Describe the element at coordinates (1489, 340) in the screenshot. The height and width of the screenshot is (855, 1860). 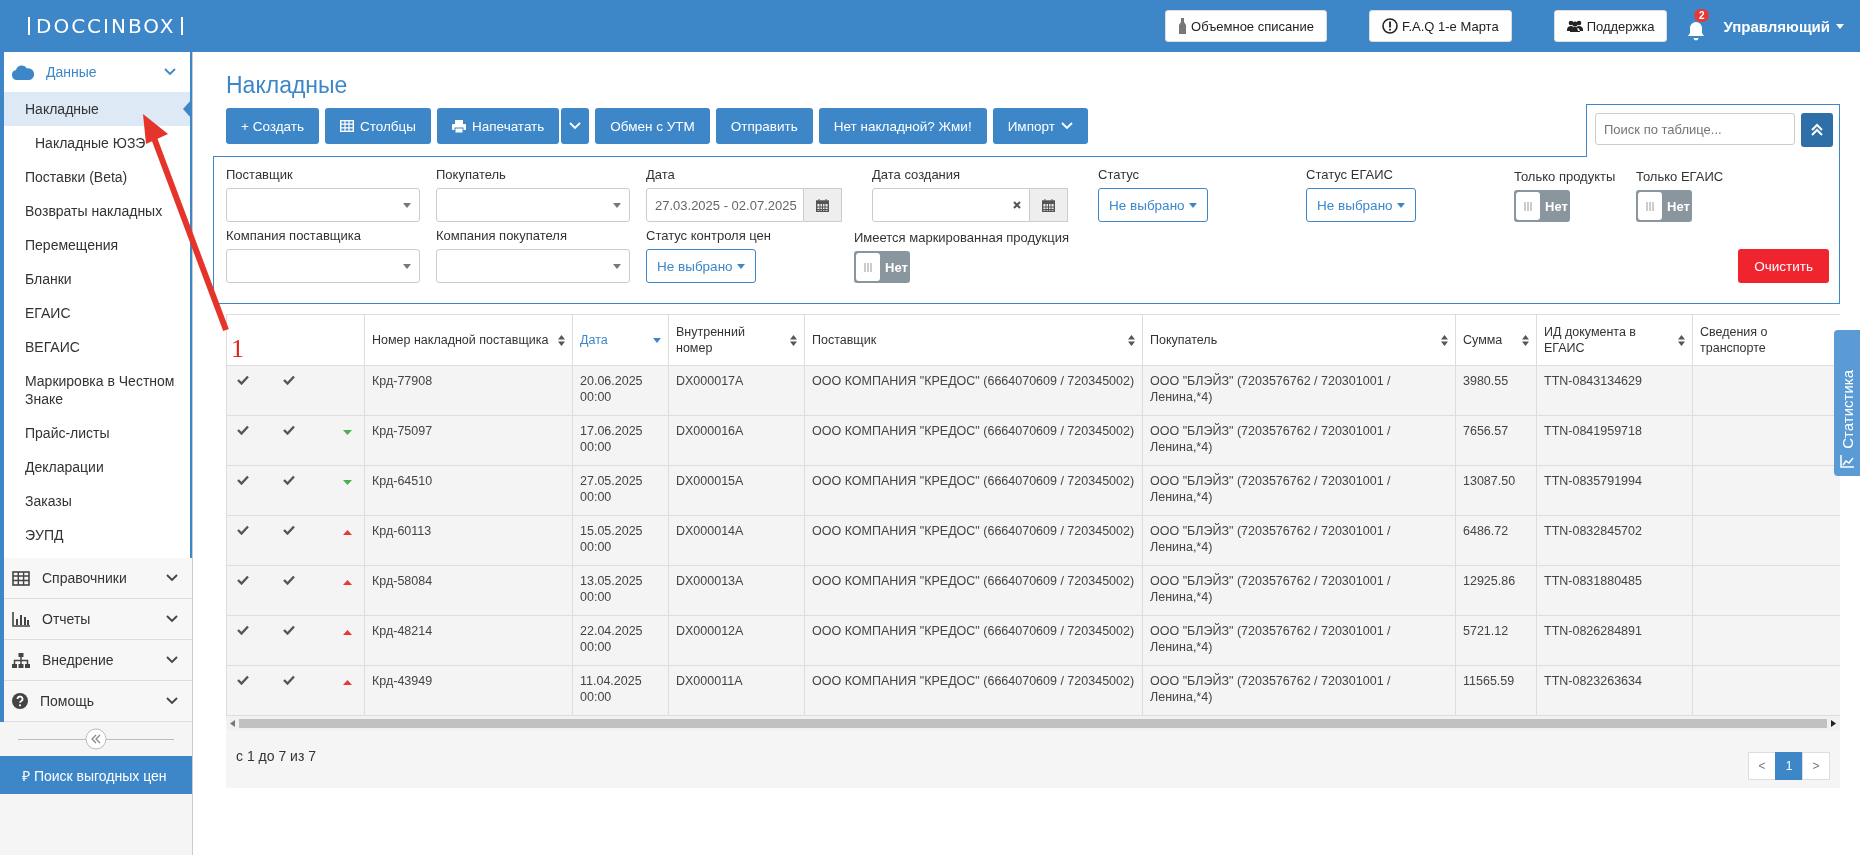
I see `column-header: Сумма` at that location.